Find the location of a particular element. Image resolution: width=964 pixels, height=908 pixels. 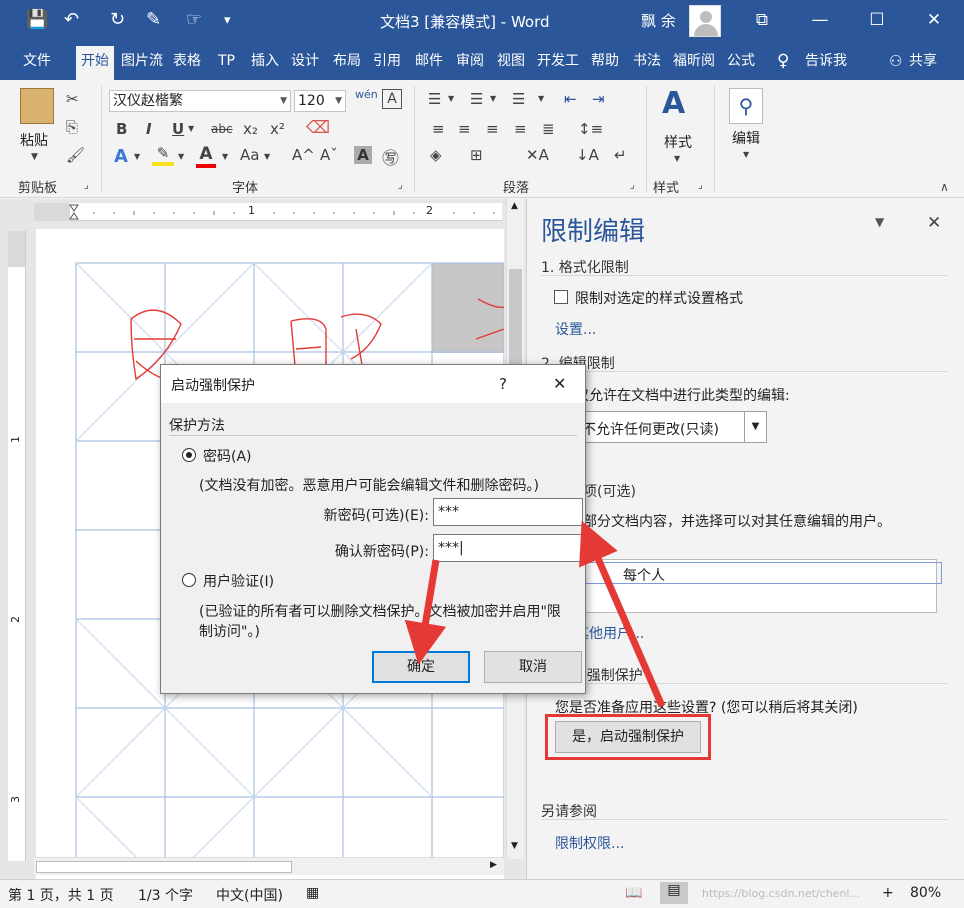

format-painter-qa-icon: ✎ is located at coordinates (153, 19).